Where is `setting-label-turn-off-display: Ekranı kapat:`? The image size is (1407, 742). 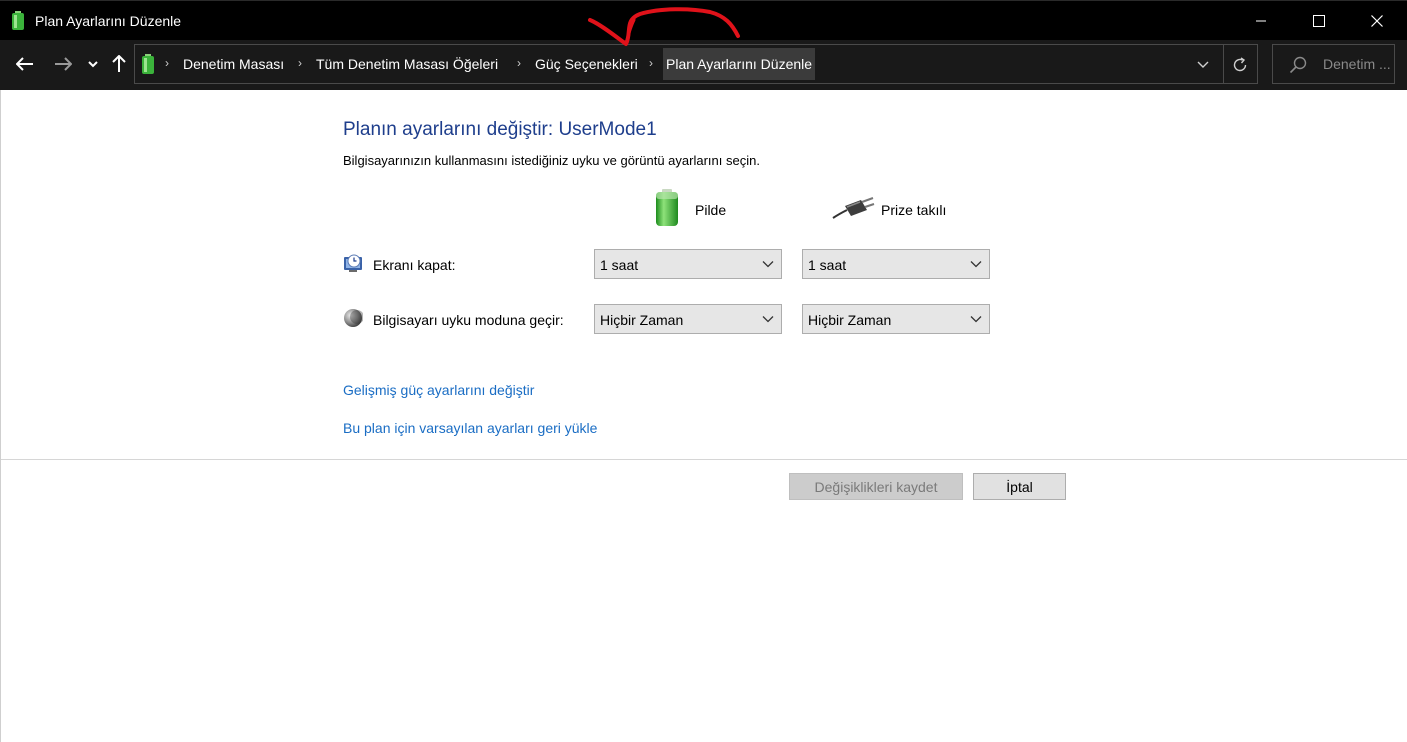
setting-label-turn-off-display: Ekranı kapat: is located at coordinates (414, 265).